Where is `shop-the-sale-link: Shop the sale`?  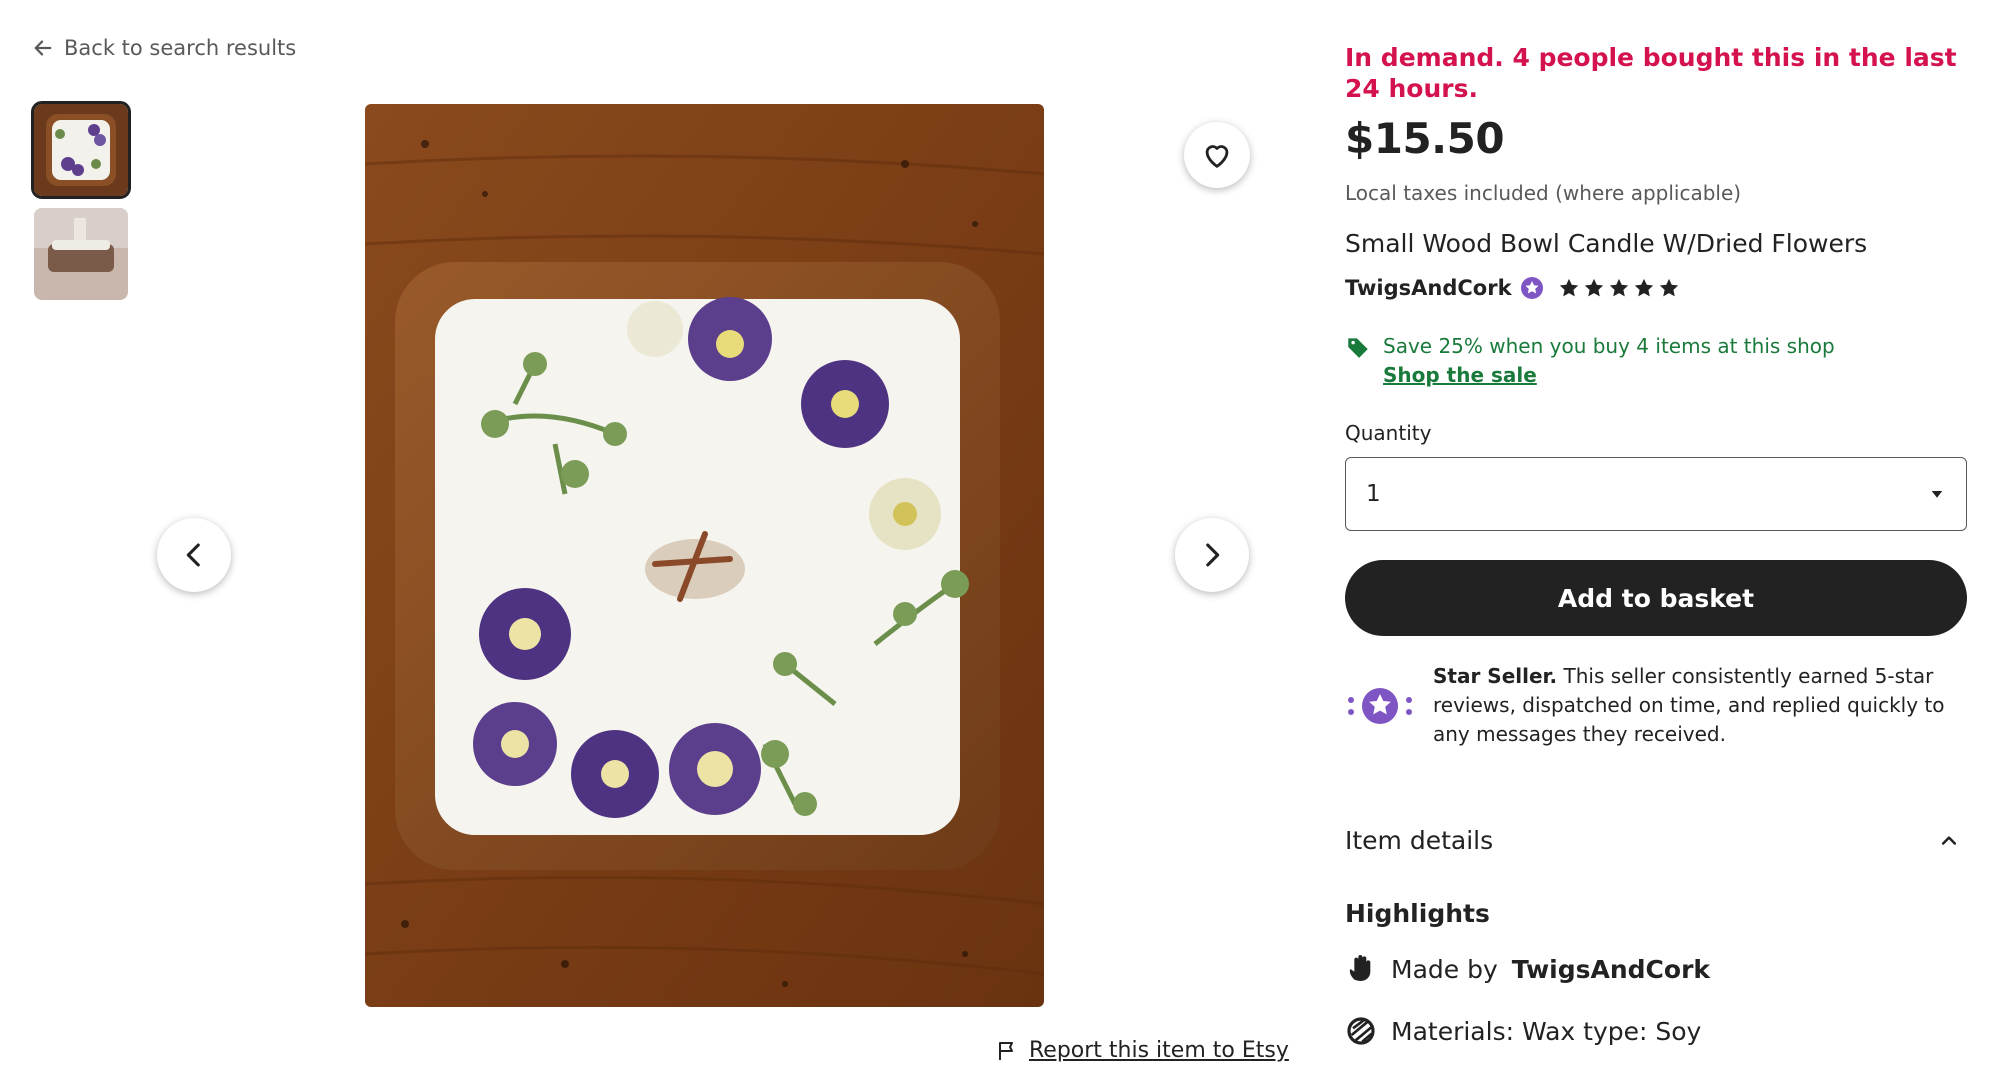 shop-the-sale-link: Shop the sale is located at coordinates (1609, 375).